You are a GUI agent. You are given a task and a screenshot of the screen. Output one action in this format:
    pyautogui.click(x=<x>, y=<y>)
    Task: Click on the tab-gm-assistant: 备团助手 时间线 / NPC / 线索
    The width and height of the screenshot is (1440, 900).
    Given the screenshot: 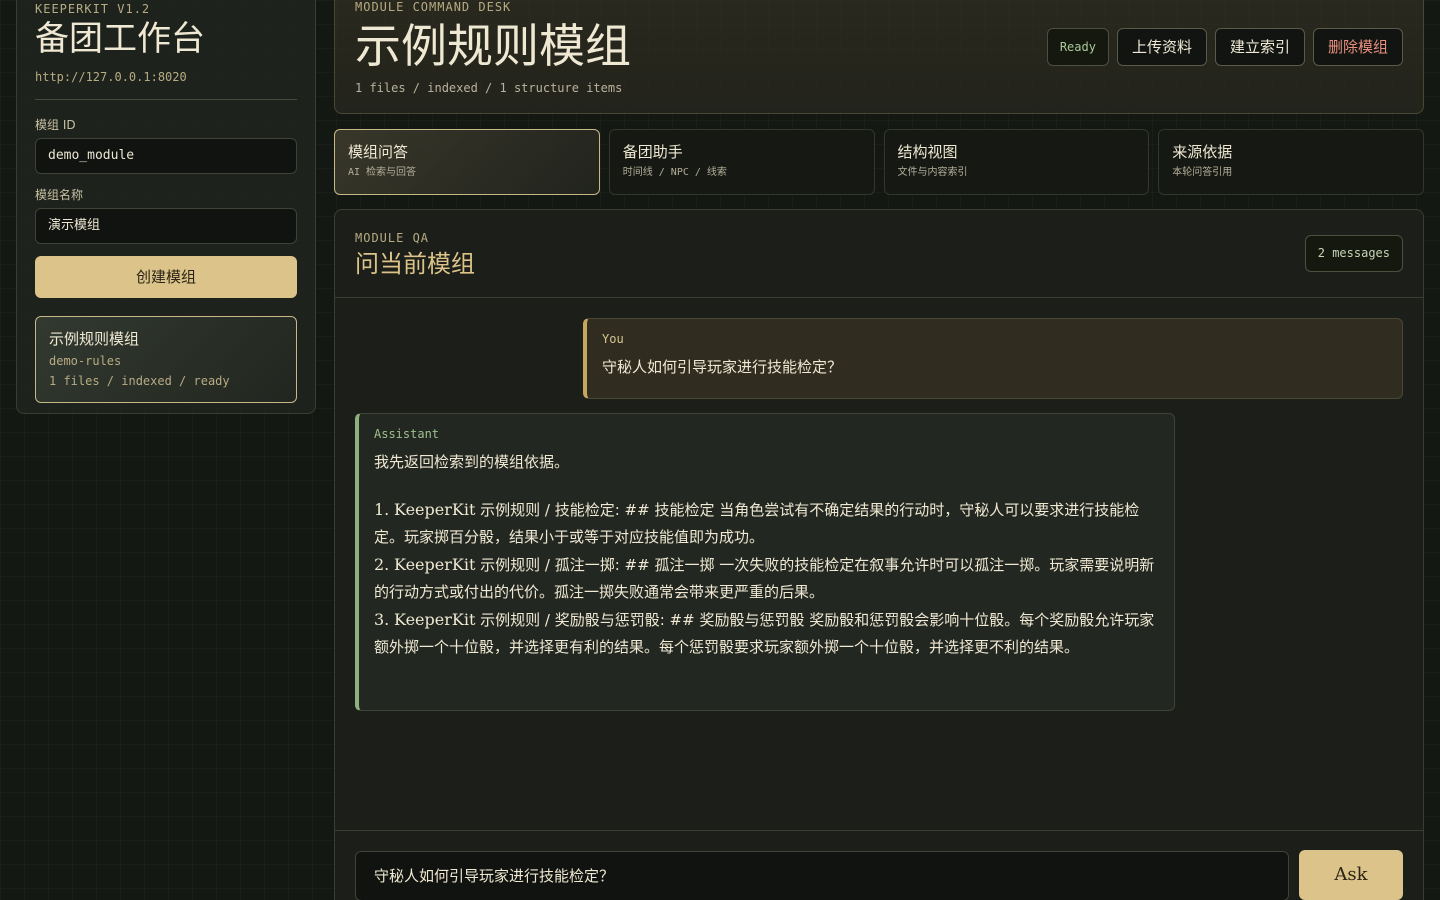 What is the action you would take?
    pyautogui.click(x=741, y=162)
    